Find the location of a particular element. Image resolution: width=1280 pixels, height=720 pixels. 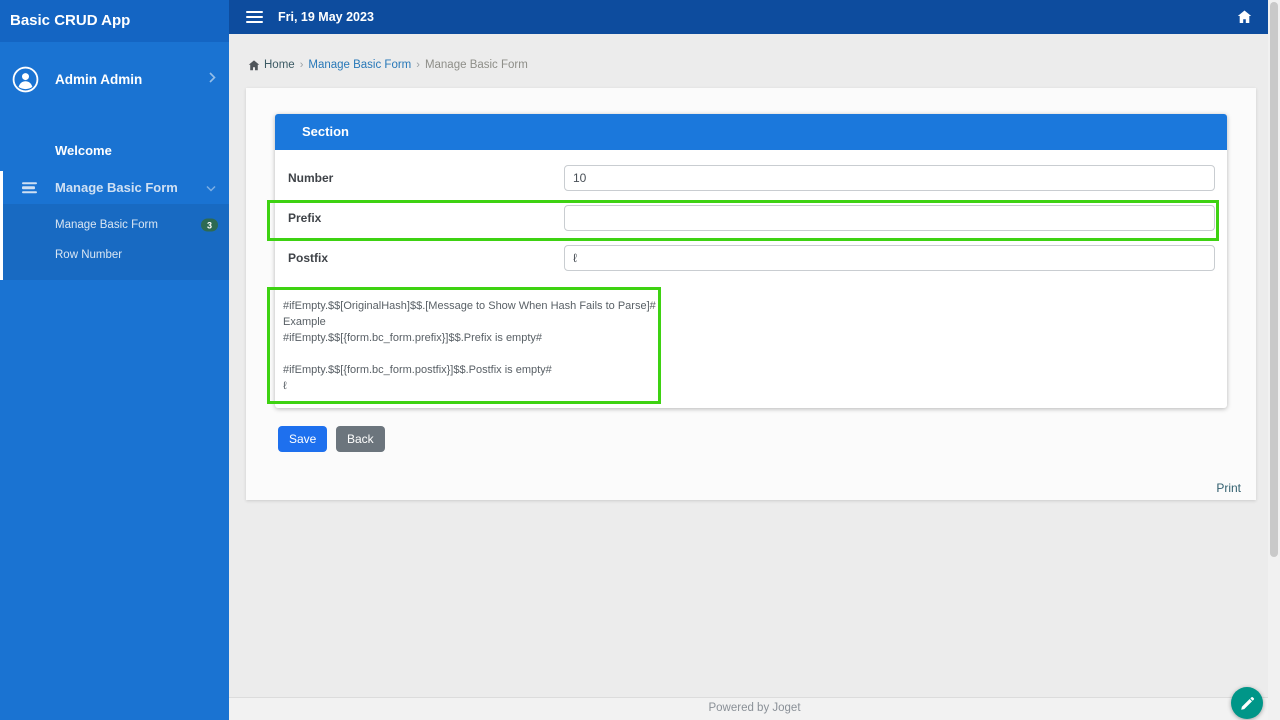

number-input is located at coordinates (889, 178).